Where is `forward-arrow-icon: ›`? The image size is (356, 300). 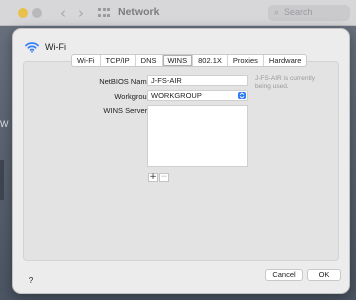 forward-arrow-icon: › is located at coordinates (81, 13).